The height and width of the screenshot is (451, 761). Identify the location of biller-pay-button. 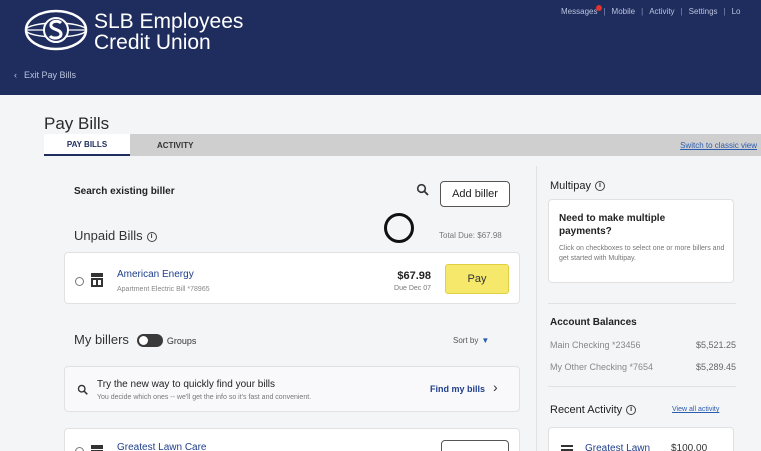
(475, 445).